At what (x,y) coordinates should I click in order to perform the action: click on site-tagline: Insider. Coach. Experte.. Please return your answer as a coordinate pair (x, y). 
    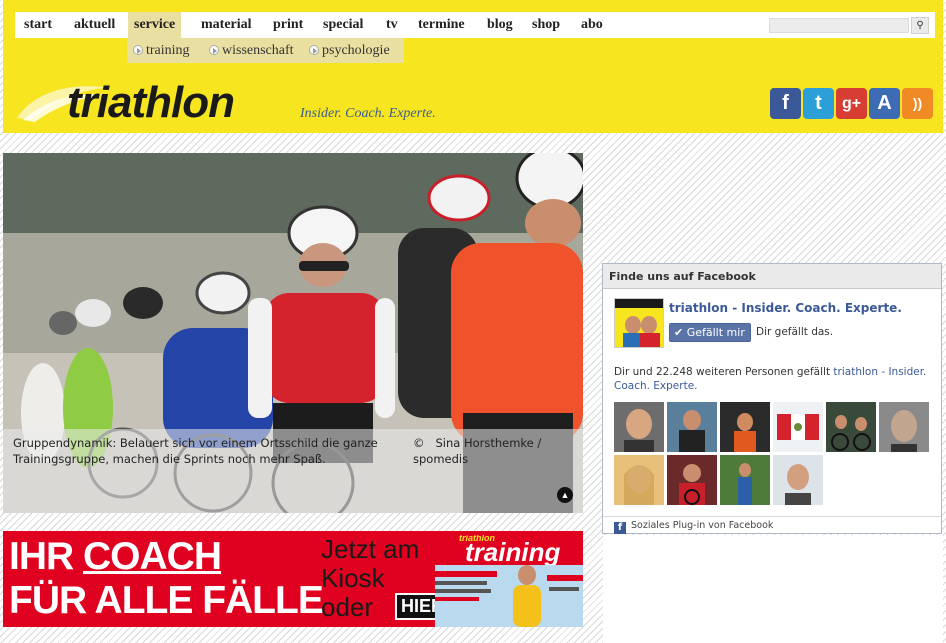
    Looking at the image, I should click on (368, 113).